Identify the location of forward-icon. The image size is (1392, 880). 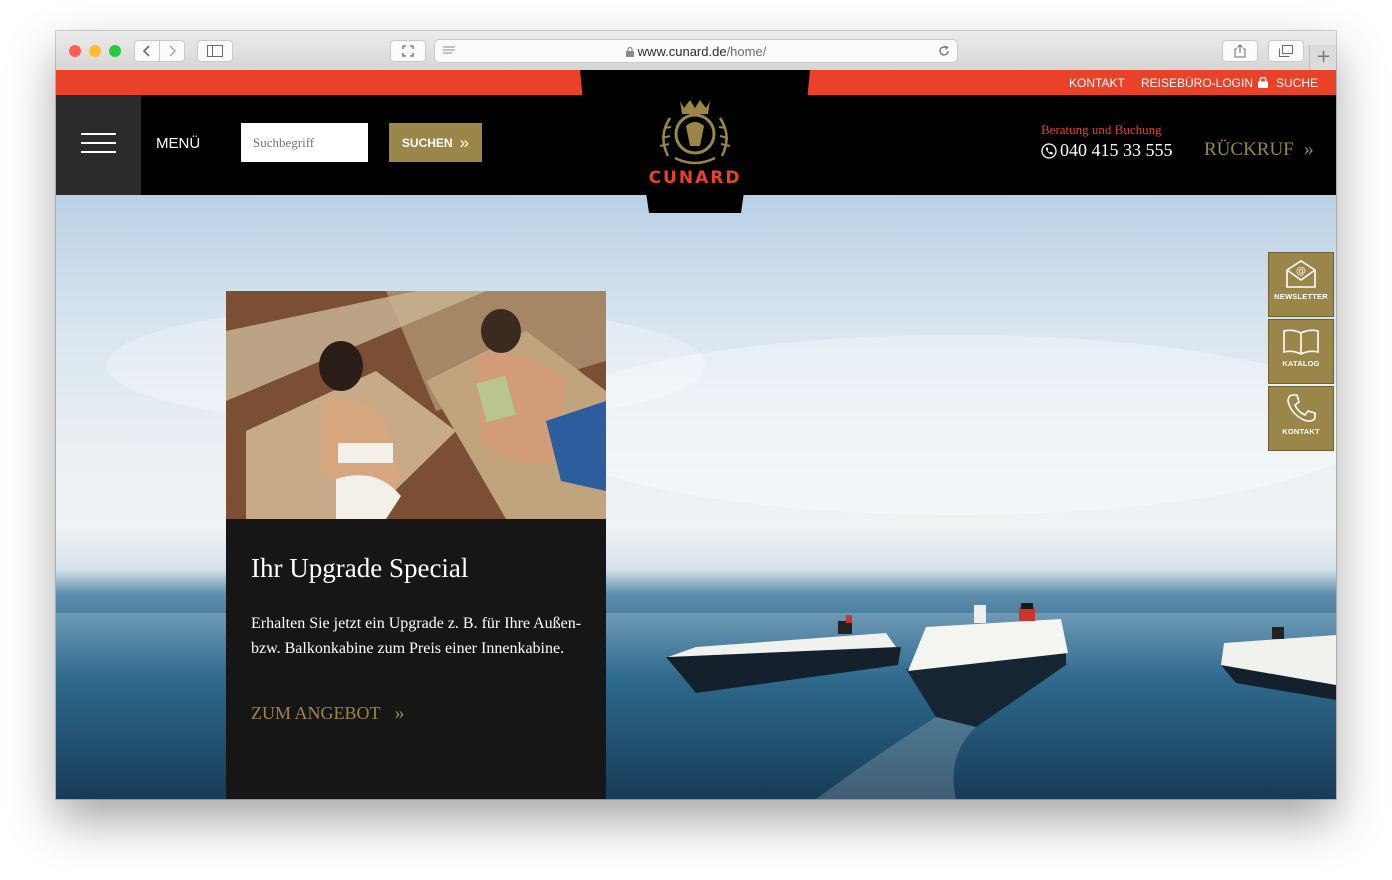
(173, 51).